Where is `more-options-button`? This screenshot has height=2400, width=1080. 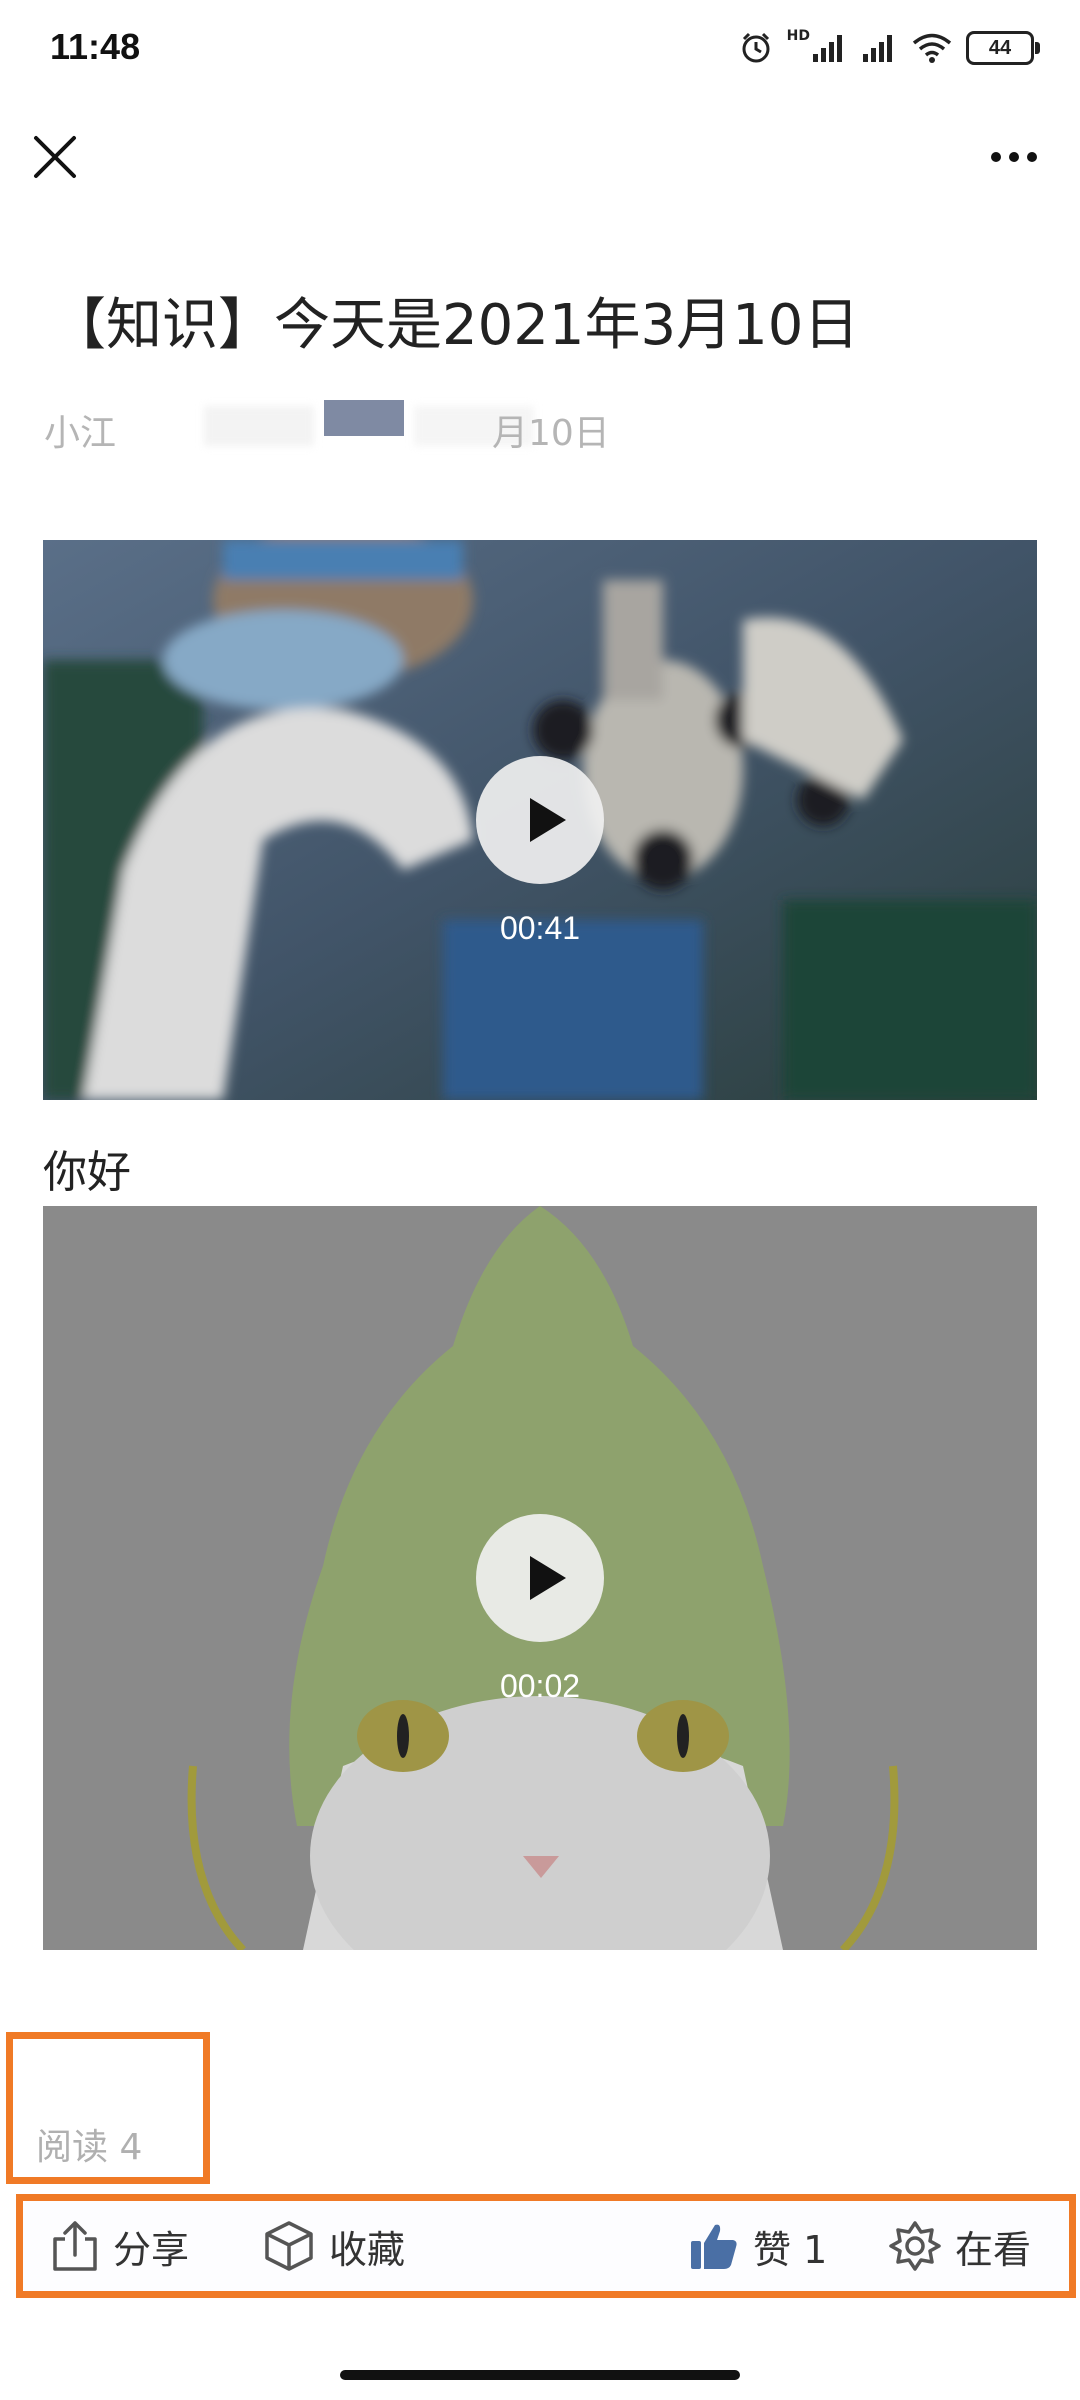 more-options-button is located at coordinates (1014, 157).